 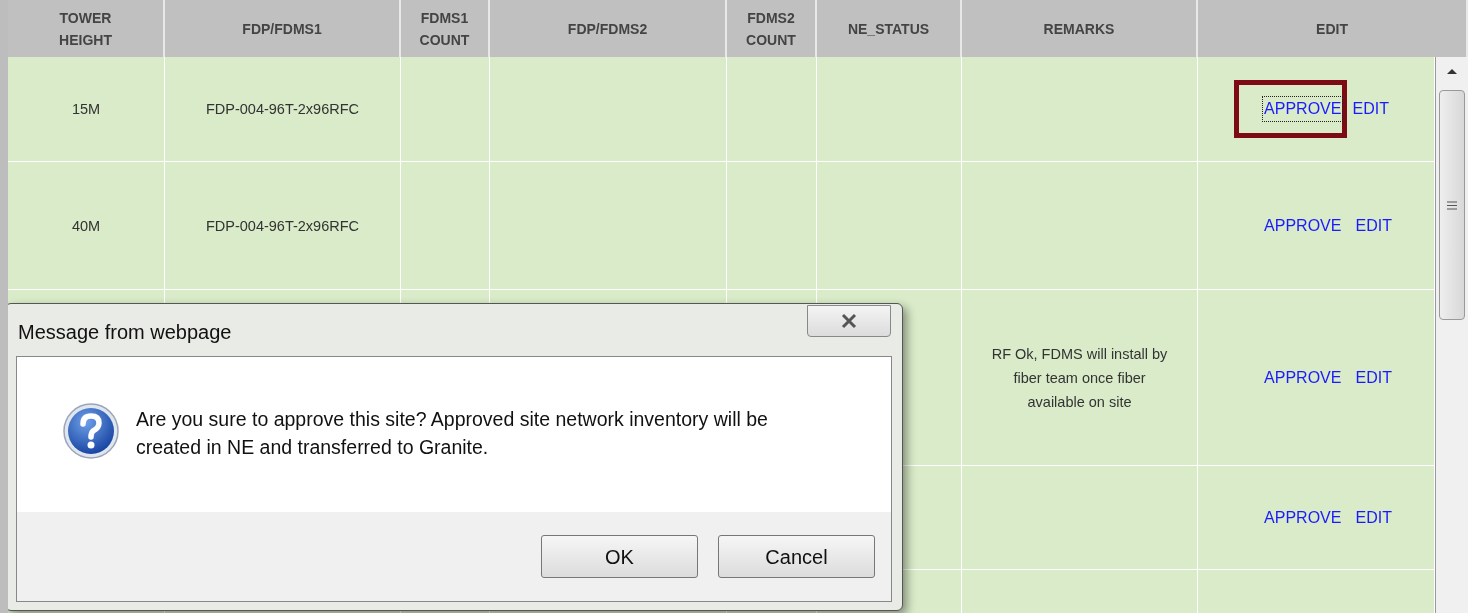 What do you see at coordinates (86, 28) in the screenshot?
I see `column-header: TOWER HEIGHT` at bounding box center [86, 28].